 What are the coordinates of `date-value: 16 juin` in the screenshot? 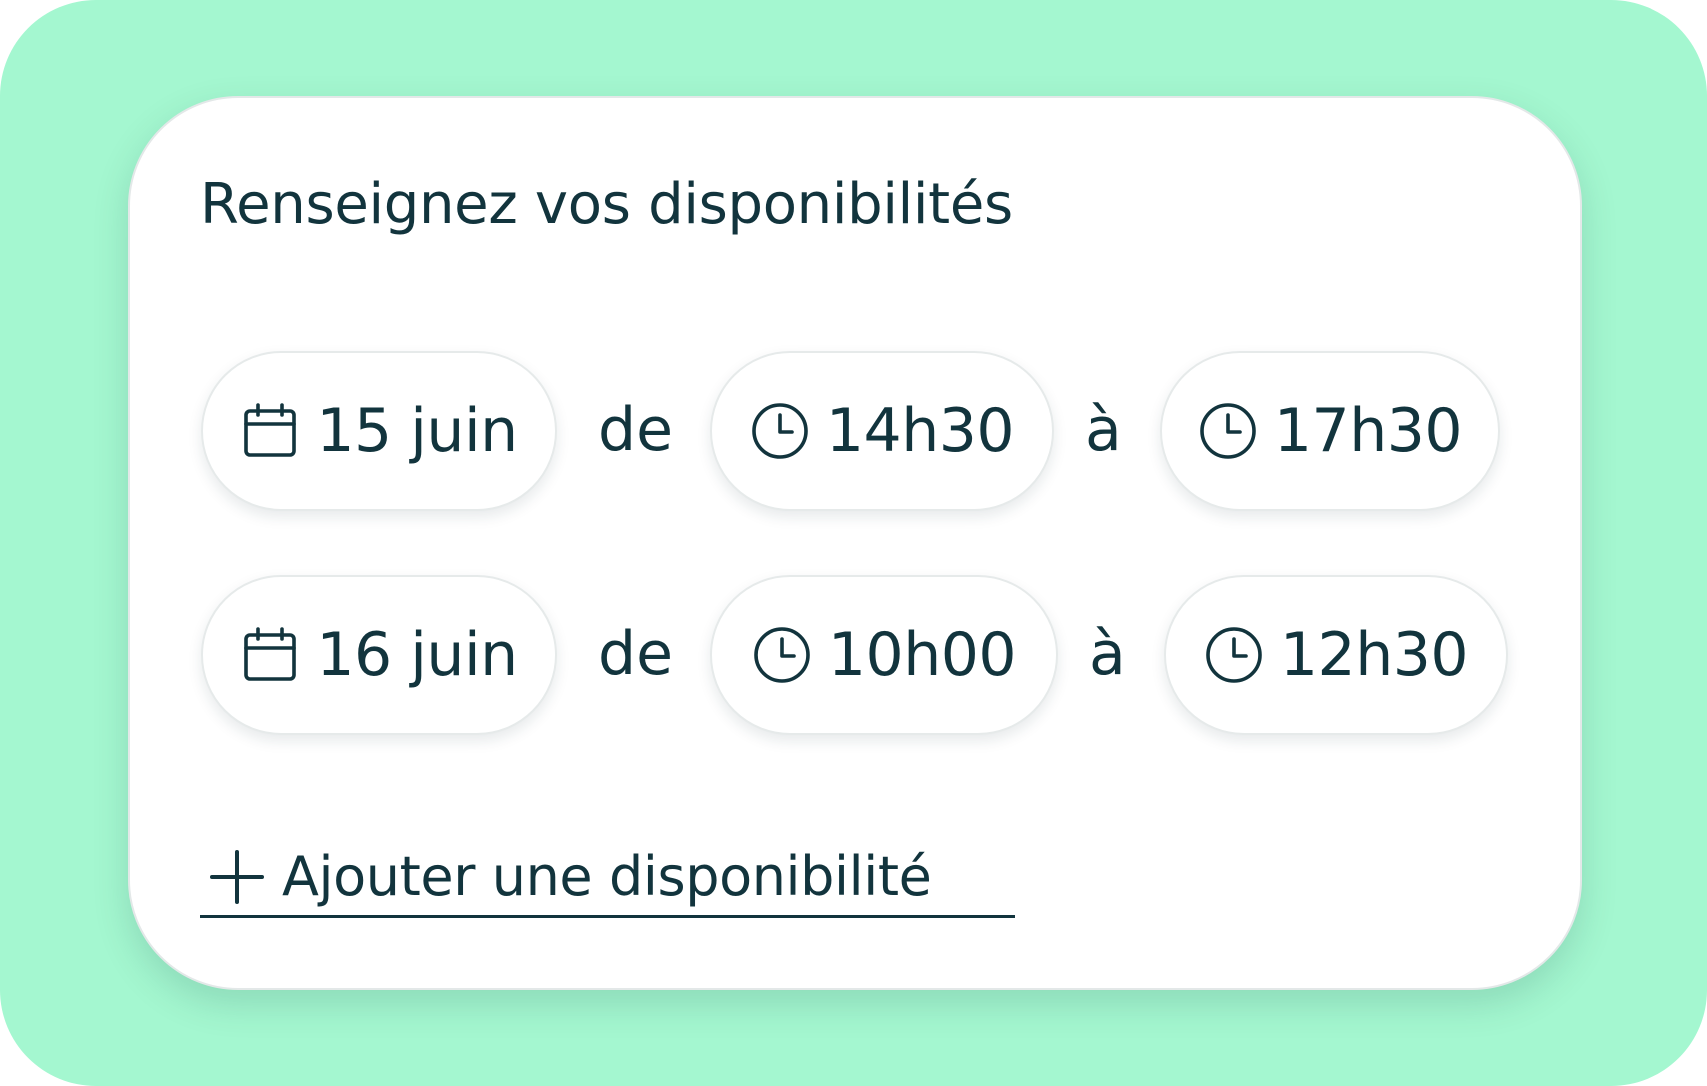 It's located at (417, 655).